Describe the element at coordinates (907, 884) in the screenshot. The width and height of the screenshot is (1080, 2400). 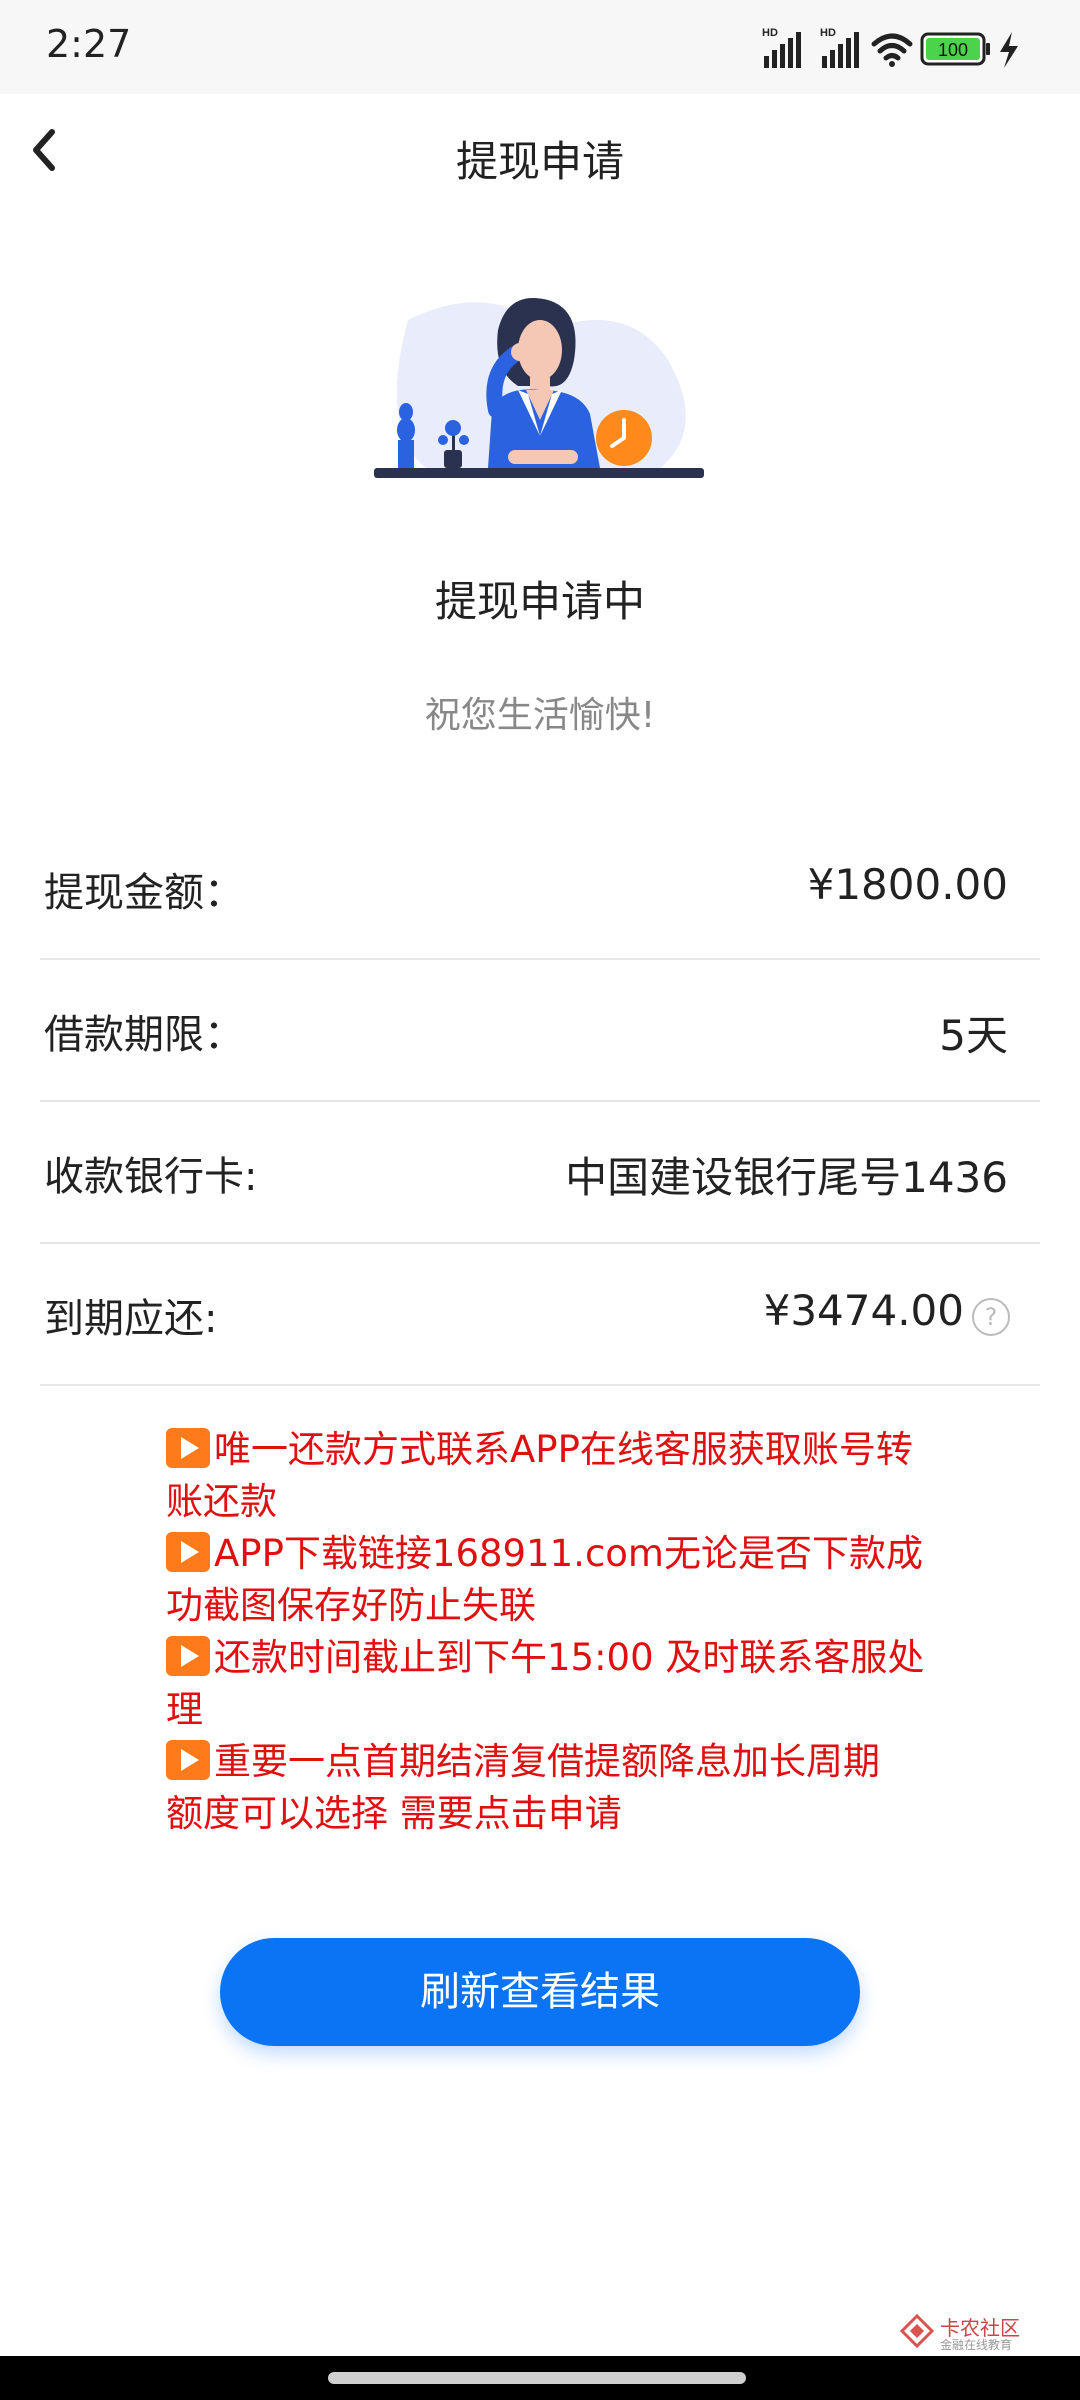
I see `withdraw-amount-value: ¥1800.00` at that location.